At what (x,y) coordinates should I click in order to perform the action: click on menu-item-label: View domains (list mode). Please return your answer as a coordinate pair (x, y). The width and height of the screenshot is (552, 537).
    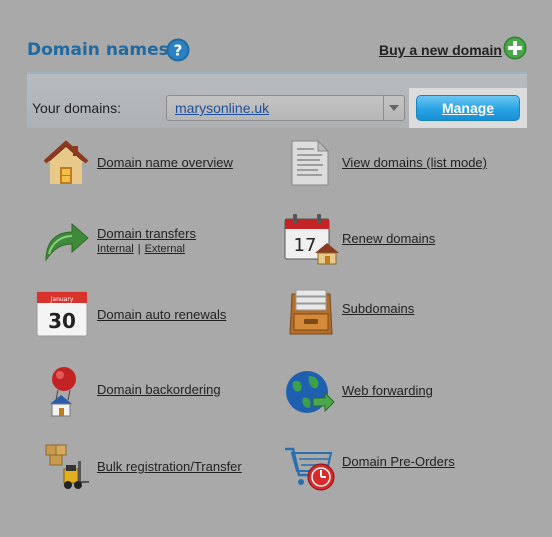
    Looking at the image, I should click on (414, 162).